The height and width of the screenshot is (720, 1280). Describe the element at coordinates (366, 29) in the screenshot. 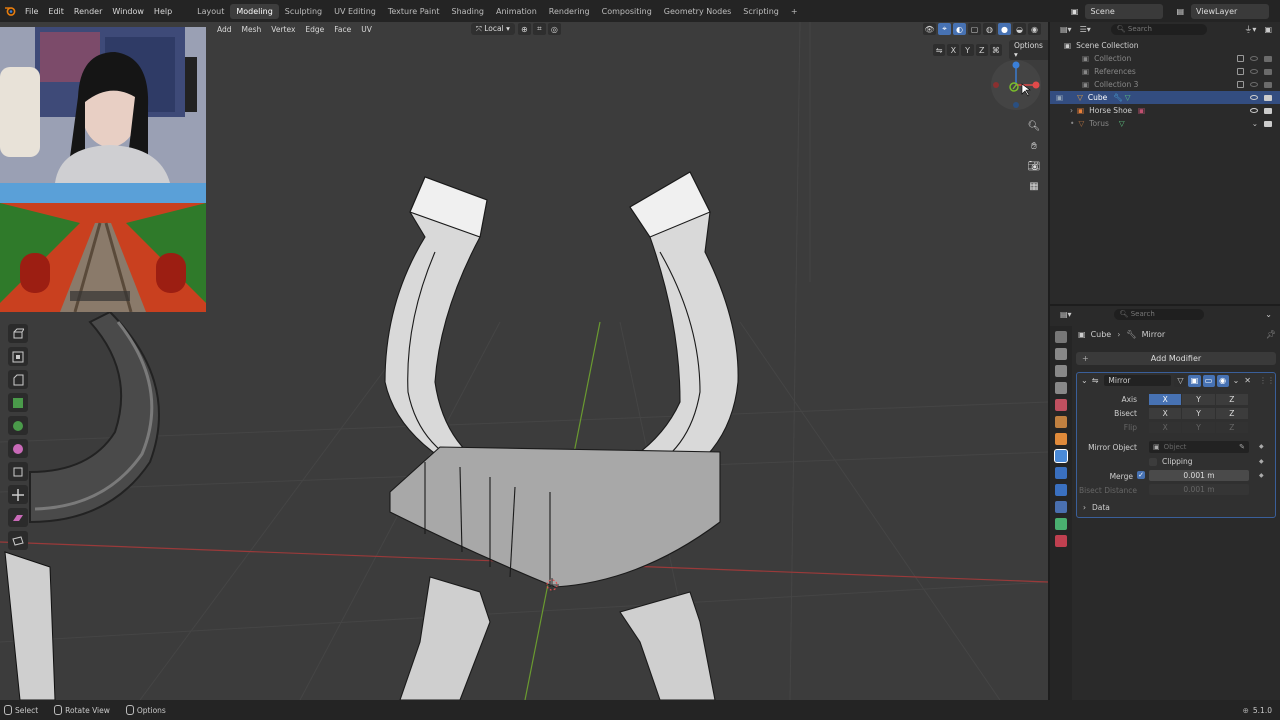

I see `viewport-menu-uv: UV` at that location.